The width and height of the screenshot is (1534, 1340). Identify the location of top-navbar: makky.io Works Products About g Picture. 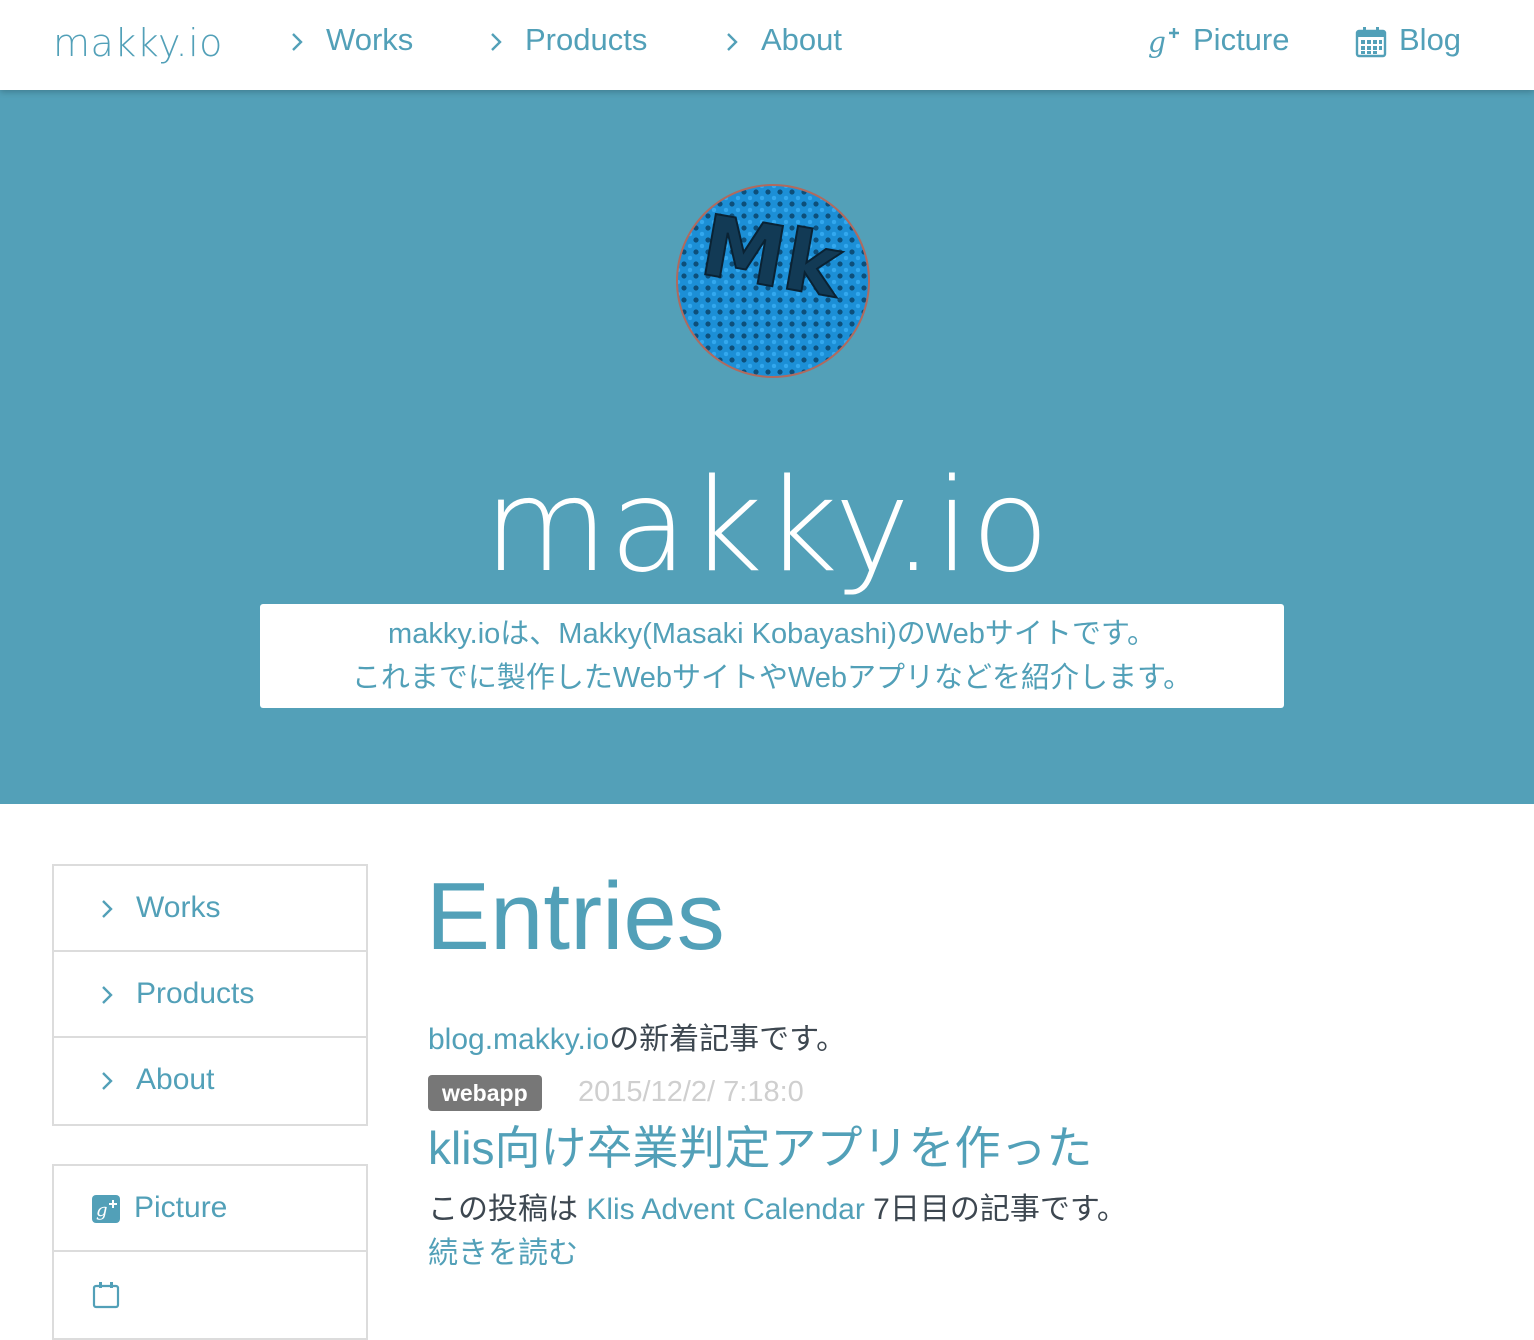
(767, 45).